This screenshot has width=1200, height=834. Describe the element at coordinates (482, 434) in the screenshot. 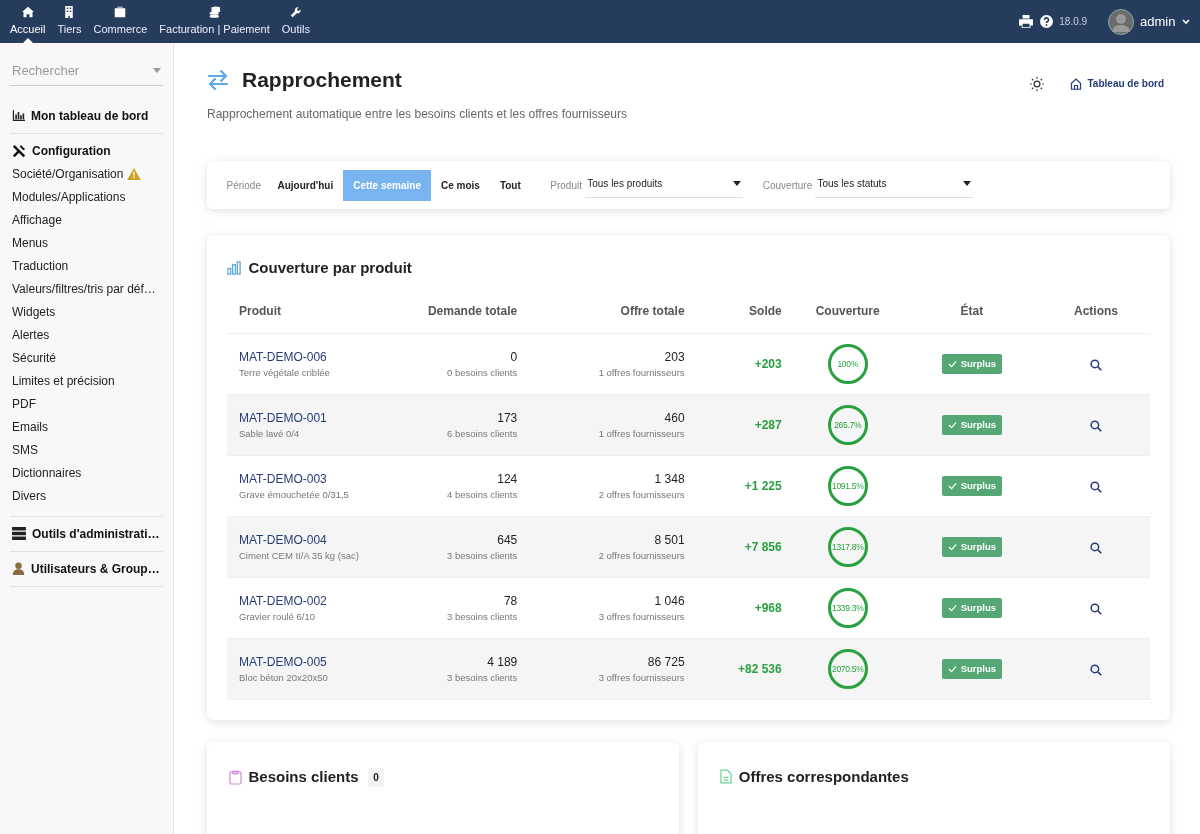

I see `cell-note: 6 besoins clients` at that location.